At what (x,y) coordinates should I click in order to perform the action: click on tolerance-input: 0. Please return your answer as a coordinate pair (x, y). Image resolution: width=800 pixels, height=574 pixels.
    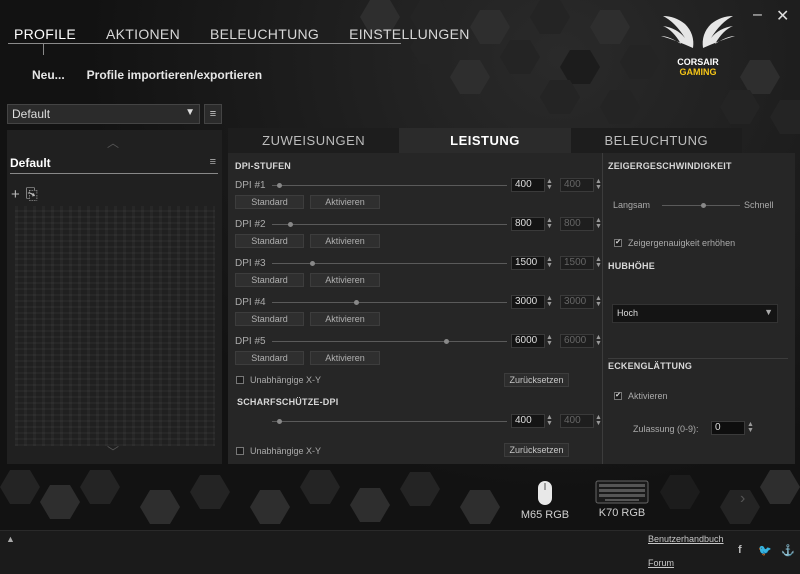
    Looking at the image, I should click on (728, 428).